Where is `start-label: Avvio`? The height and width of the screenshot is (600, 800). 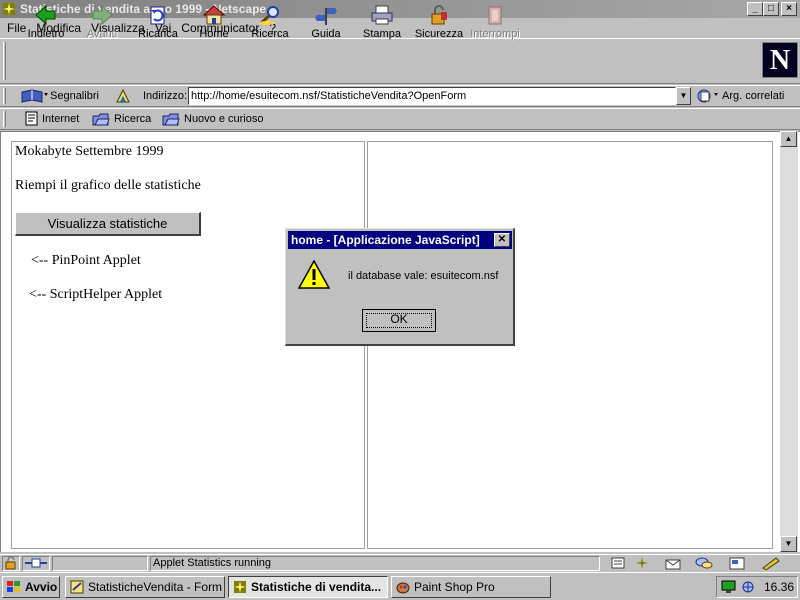 start-label: Avvio is located at coordinates (41, 587).